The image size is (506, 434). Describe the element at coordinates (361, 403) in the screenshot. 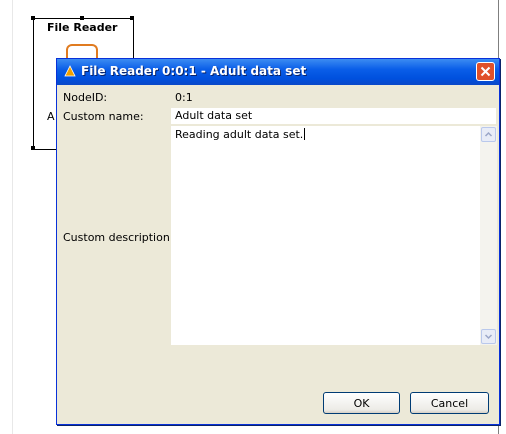

I see `ok-button: OK` at that location.